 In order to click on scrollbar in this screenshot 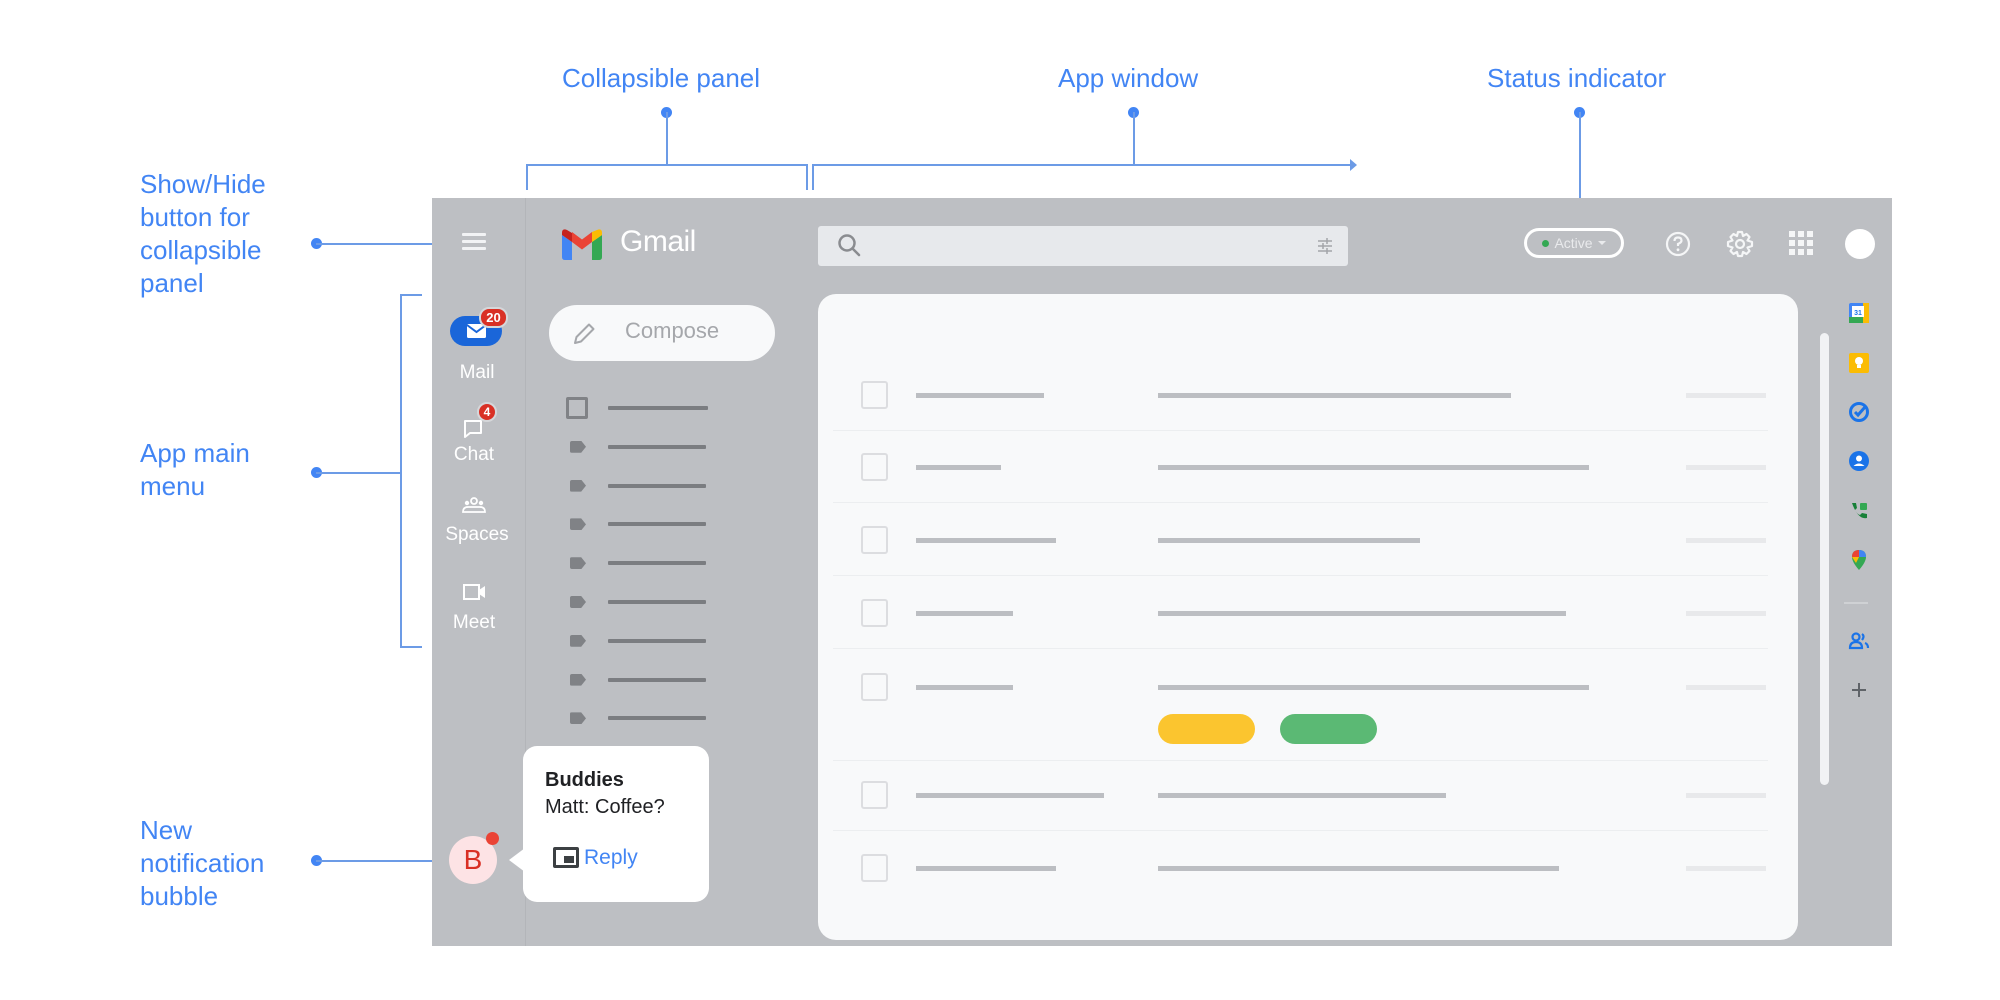, I will do `click(1824, 559)`.